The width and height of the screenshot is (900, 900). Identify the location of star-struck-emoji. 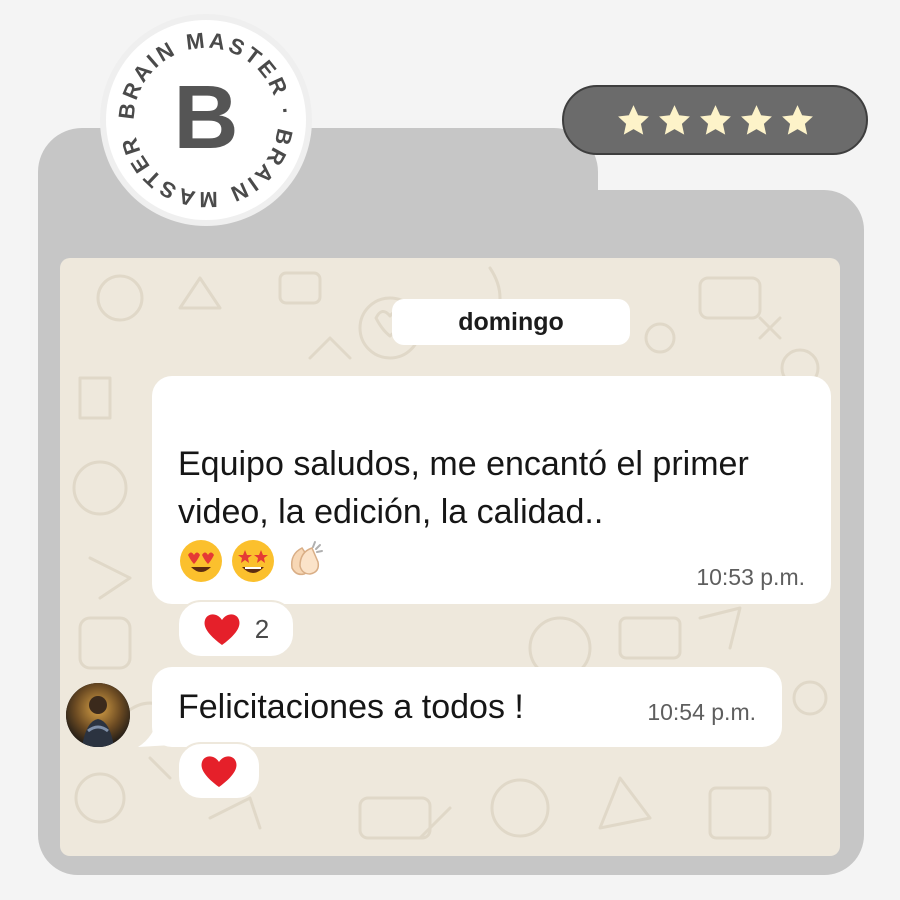
(253, 561).